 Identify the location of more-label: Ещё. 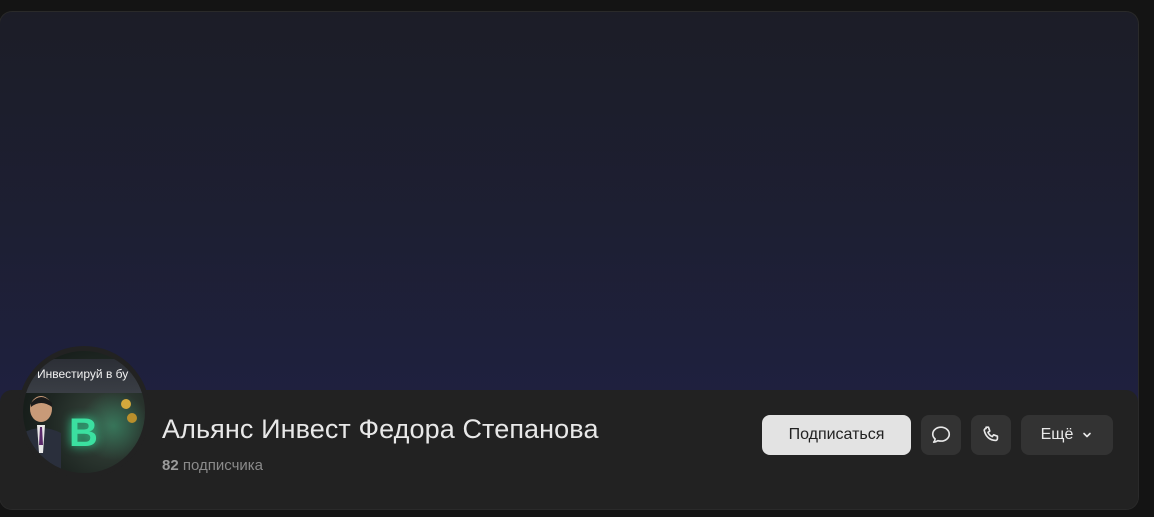
(1057, 434).